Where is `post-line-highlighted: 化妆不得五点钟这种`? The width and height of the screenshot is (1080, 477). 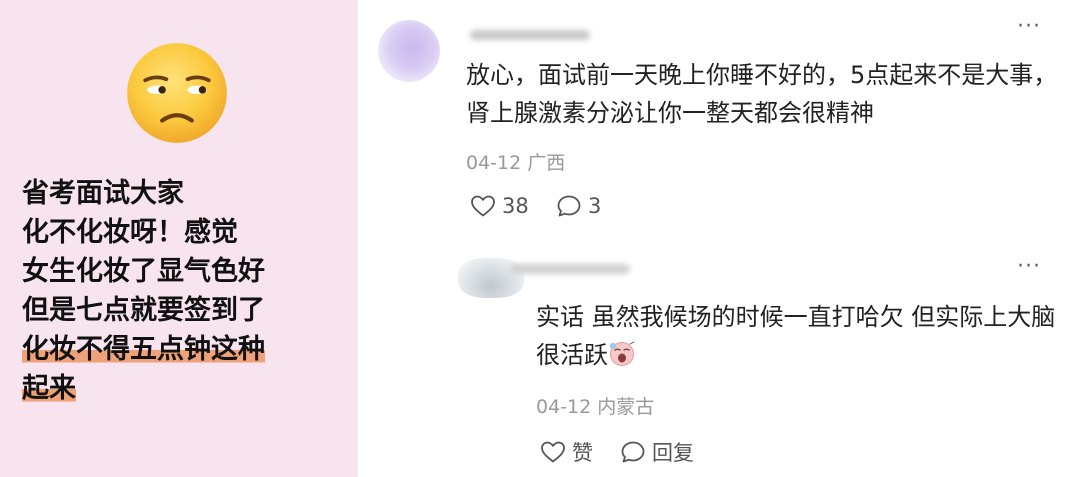 post-line-highlighted: 化妆不得五点钟这种 is located at coordinates (187, 349).